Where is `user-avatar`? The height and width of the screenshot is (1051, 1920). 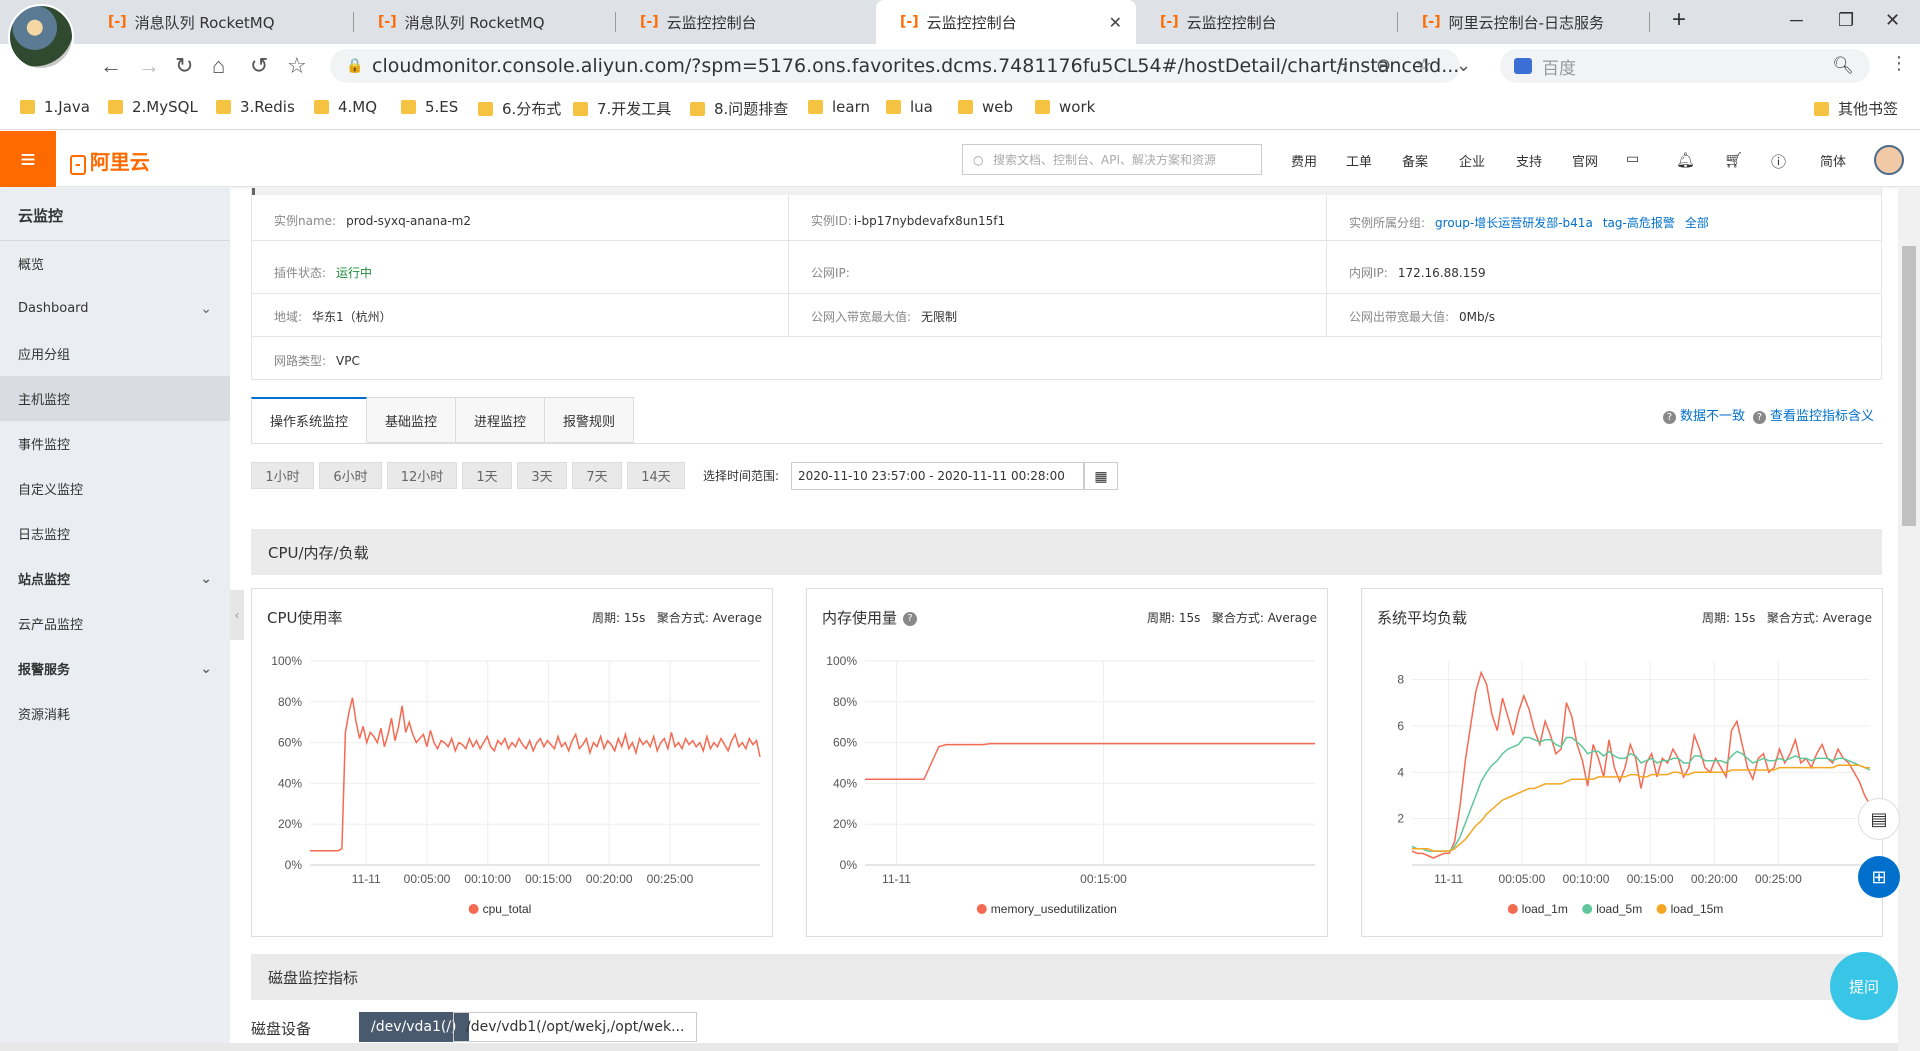 user-avatar is located at coordinates (1889, 160).